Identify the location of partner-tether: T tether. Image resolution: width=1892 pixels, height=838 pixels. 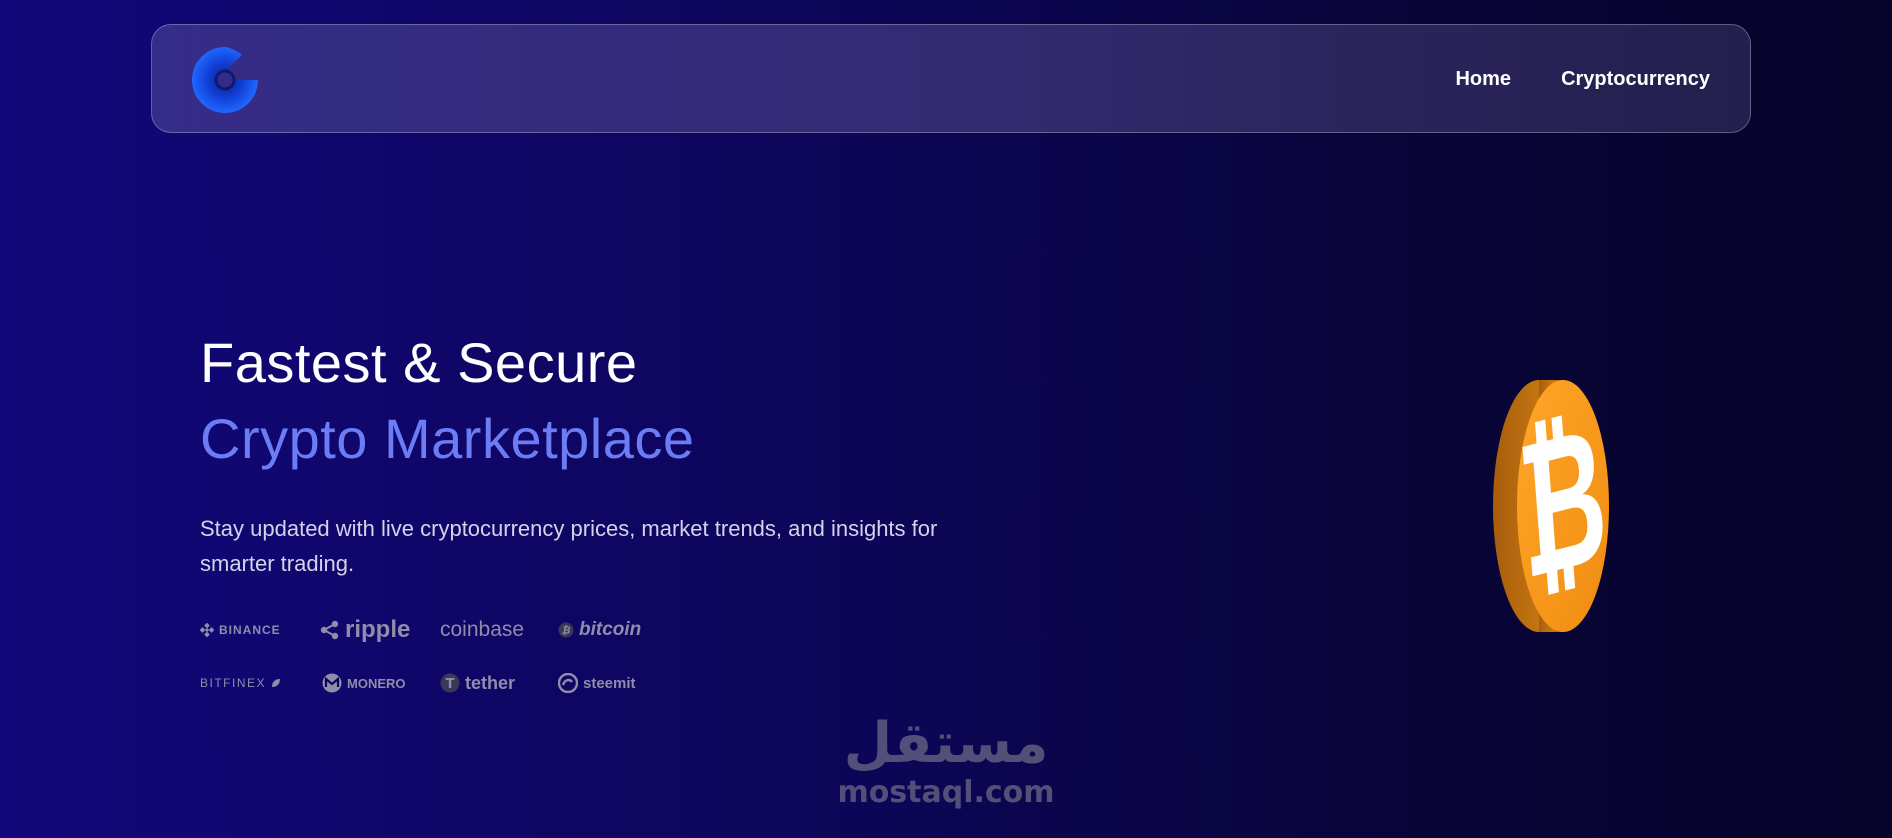
(499, 683).